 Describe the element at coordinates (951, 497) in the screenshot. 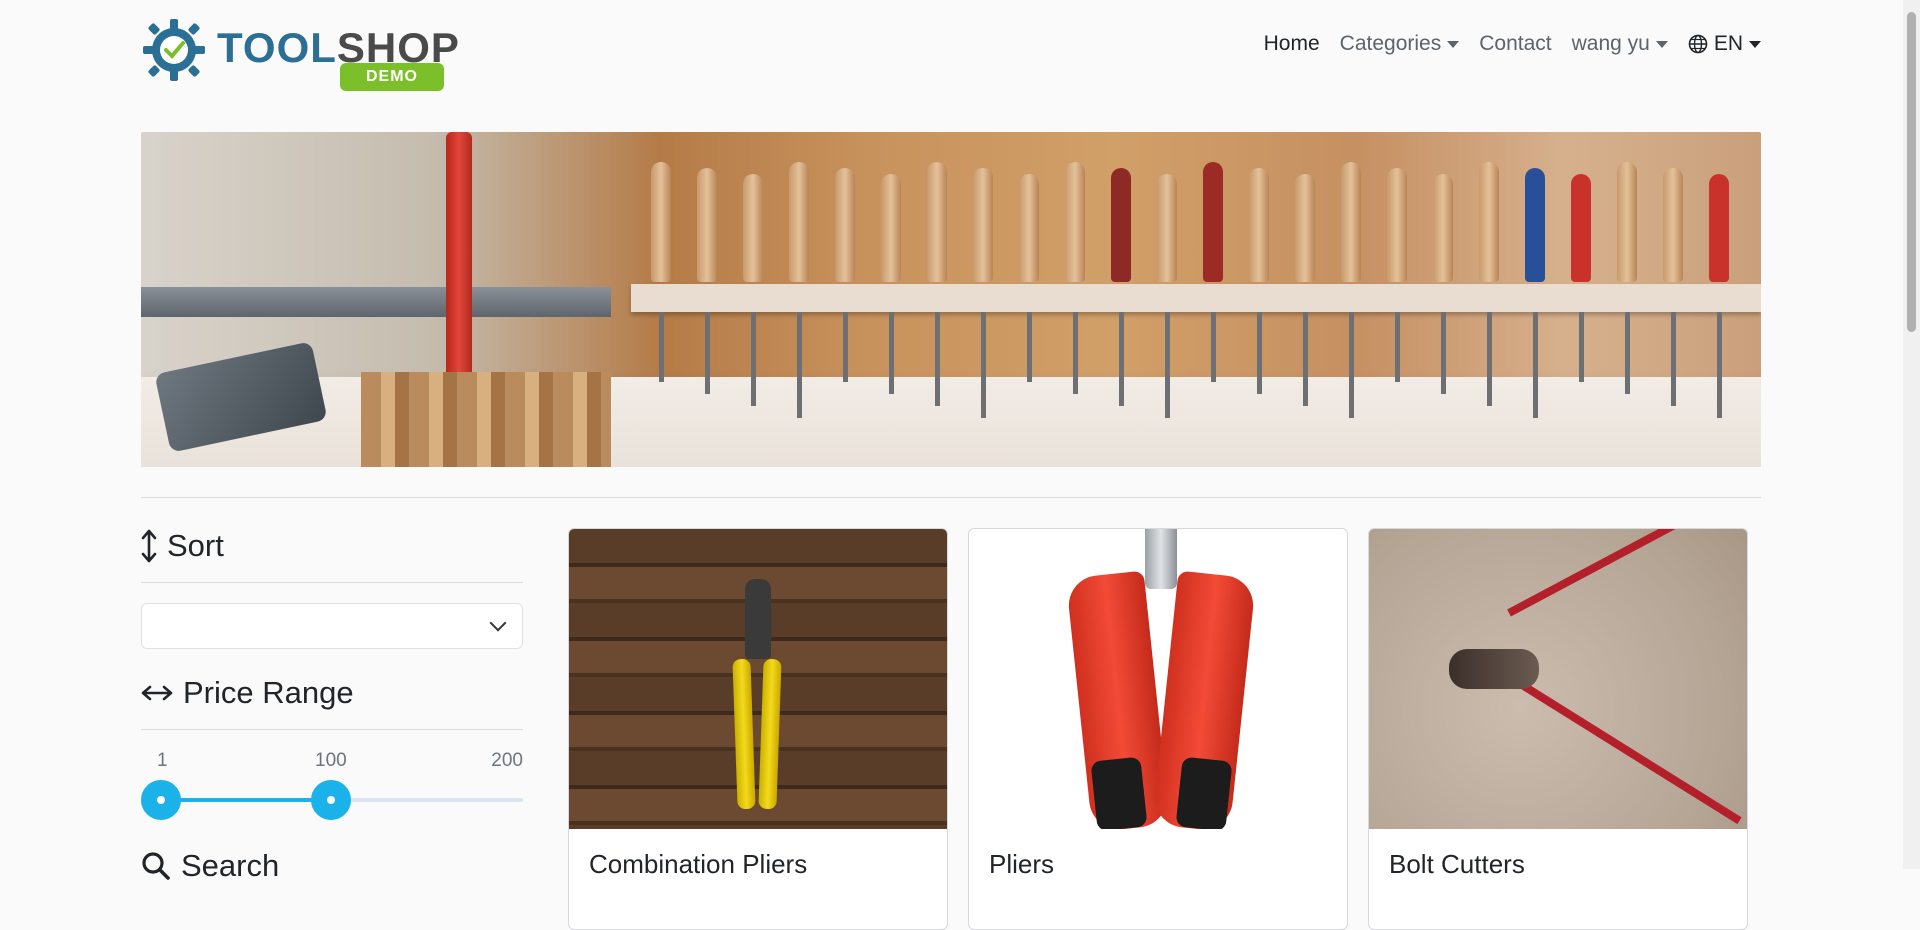

I see `section-divider` at that location.